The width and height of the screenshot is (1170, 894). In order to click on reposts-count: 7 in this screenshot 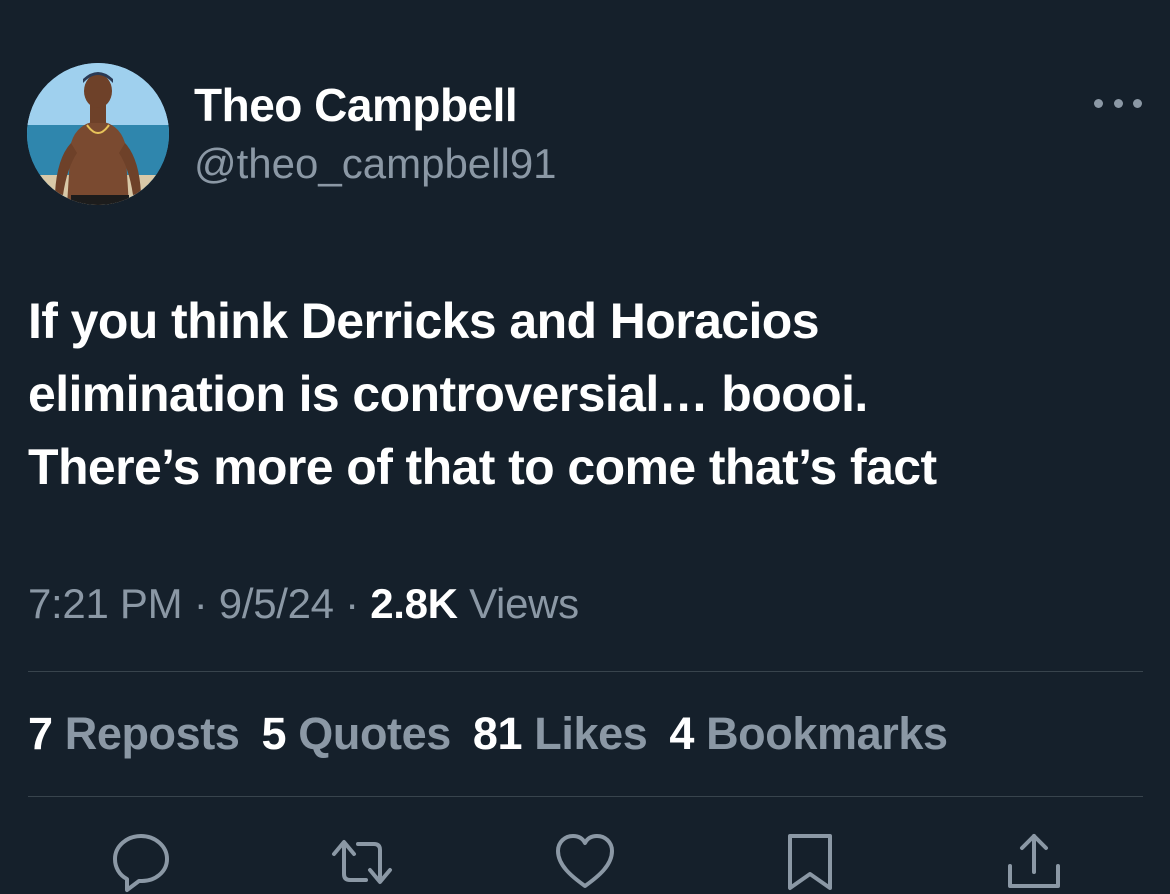, I will do `click(40, 733)`.